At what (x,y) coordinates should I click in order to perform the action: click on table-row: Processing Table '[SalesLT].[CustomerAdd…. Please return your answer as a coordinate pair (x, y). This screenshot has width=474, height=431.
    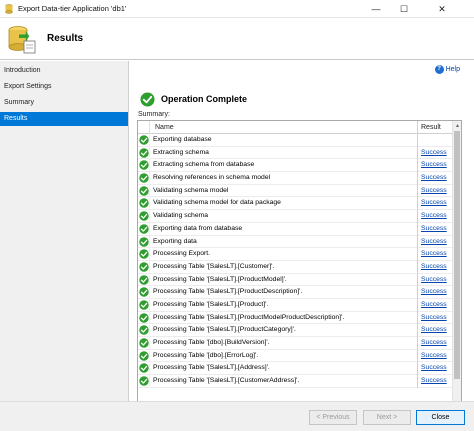
    Looking at the image, I should click on (295, 381).